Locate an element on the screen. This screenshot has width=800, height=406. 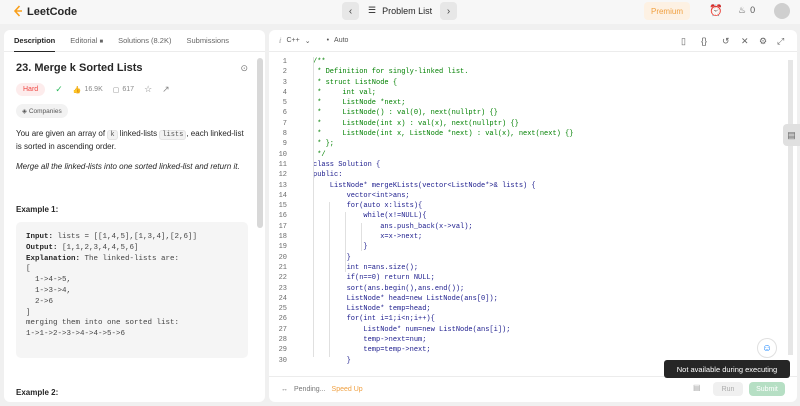
reset-icon: ↺ is located at coordinates (726, 41).